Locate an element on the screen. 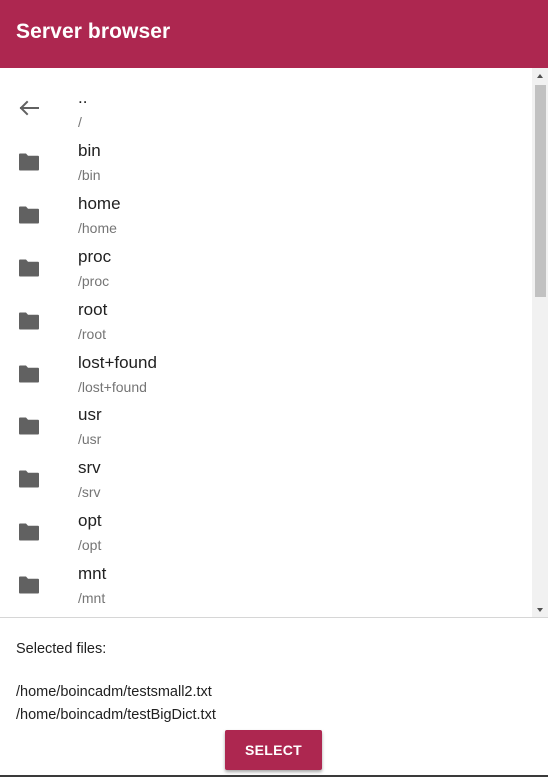 This screenshot has width=548, height=777. list-item: home/home is located at coordinates (266, 208).